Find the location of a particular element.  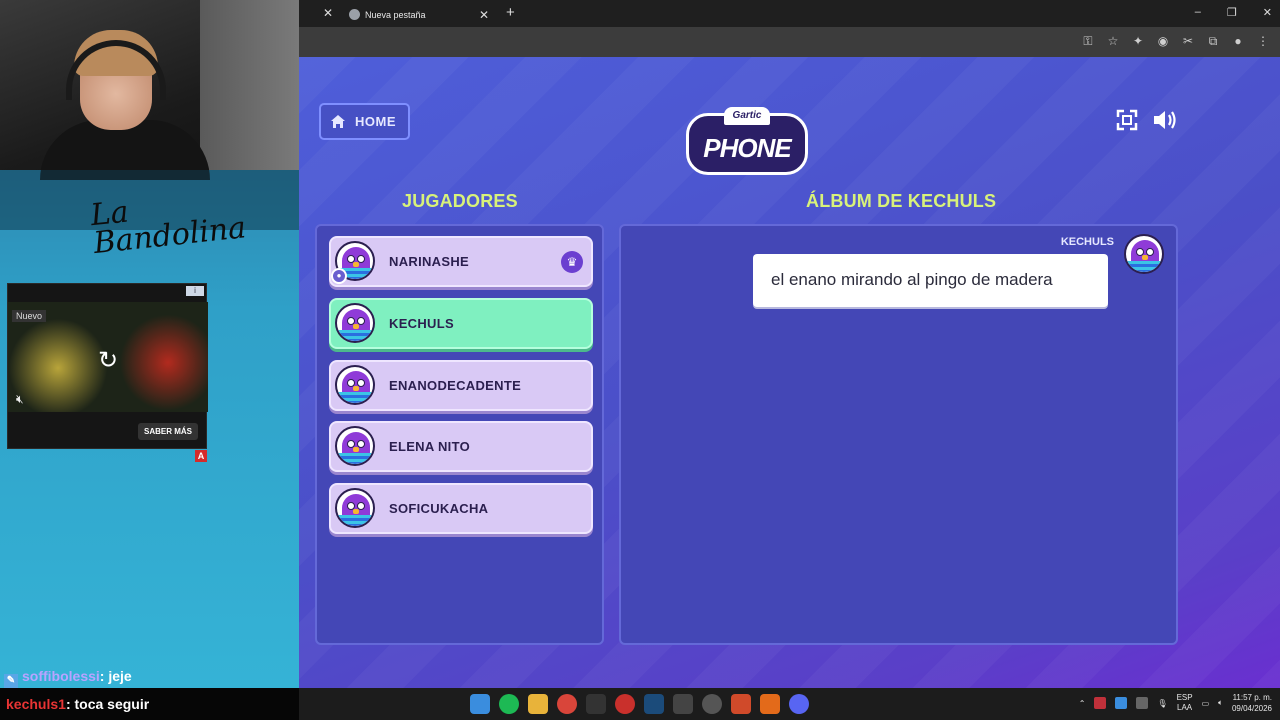

home-button: HOME is located at coordinates (364, 121).